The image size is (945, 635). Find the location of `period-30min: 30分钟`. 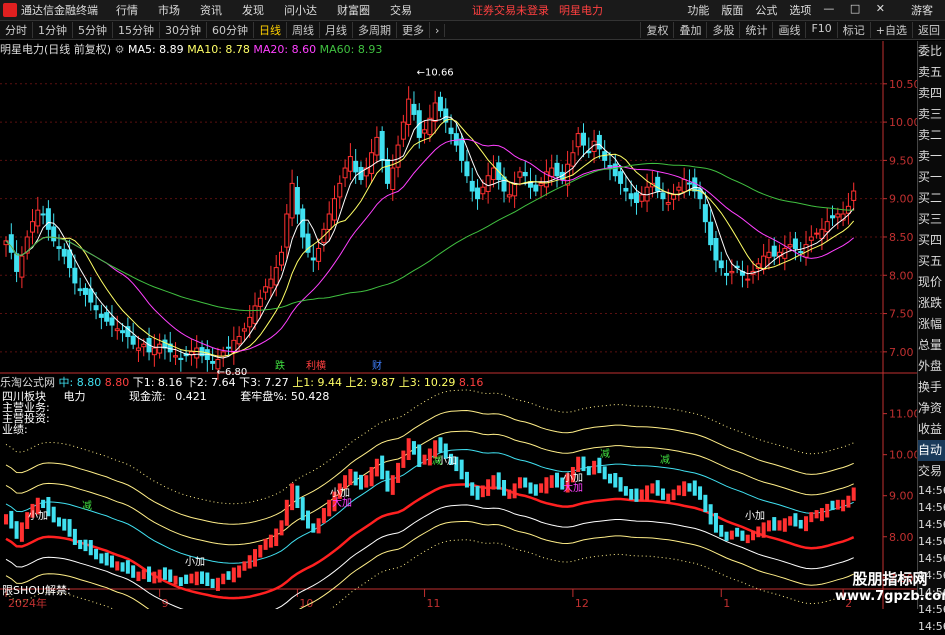

period-30min: 30分钟 is located at coordinates (183, 30).